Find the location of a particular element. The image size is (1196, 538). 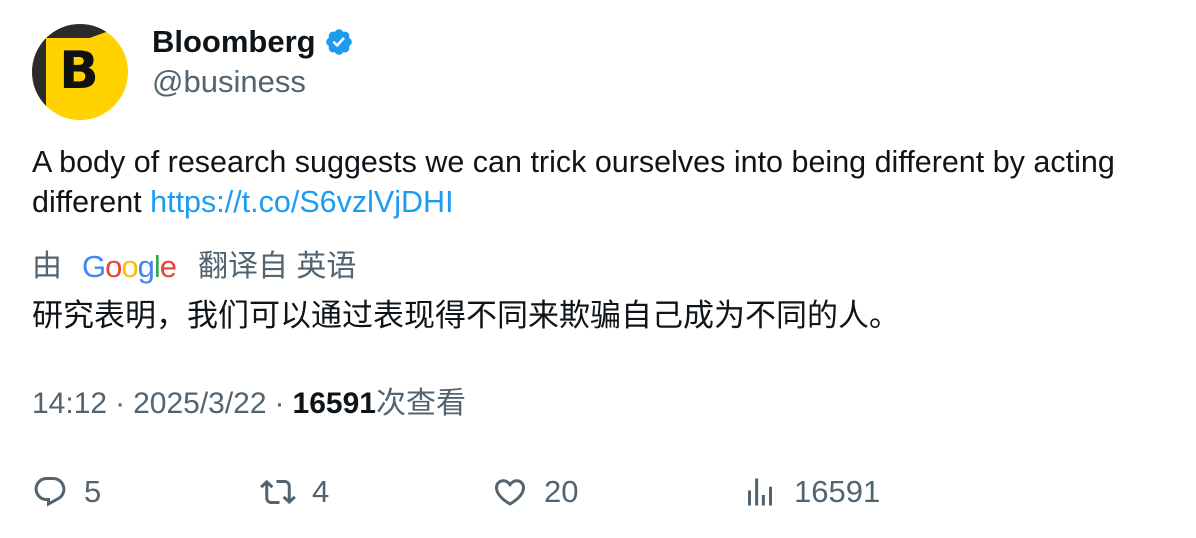

tweet-date: 2025/3/22 is located at coordinates (199, 404).